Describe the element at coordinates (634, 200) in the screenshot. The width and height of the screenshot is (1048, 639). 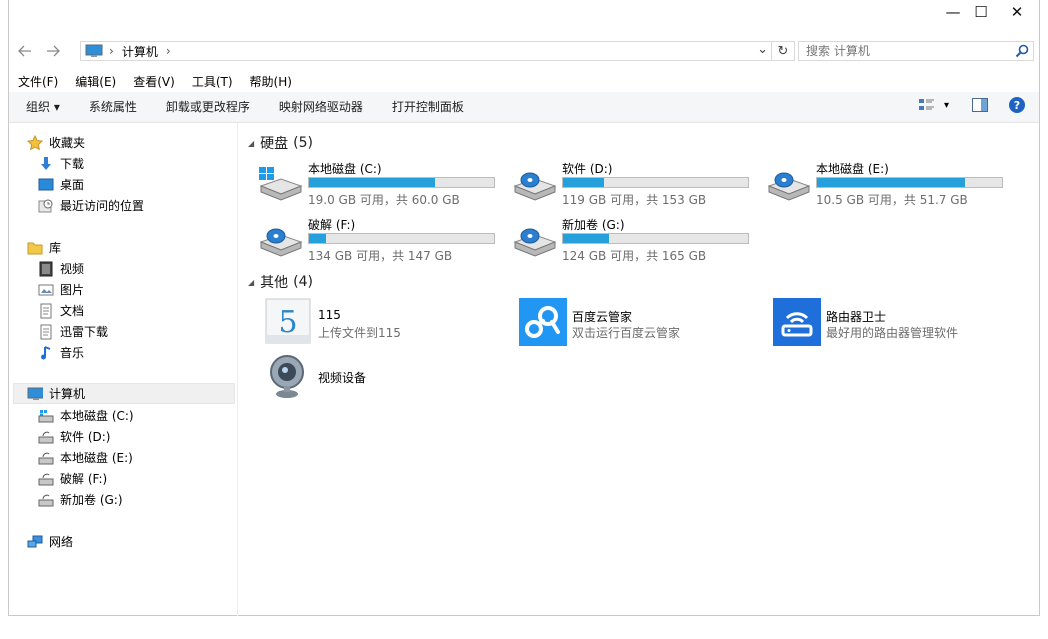
I see `drive-space-info: 119 GB 可用，共 153 GB` at that location.